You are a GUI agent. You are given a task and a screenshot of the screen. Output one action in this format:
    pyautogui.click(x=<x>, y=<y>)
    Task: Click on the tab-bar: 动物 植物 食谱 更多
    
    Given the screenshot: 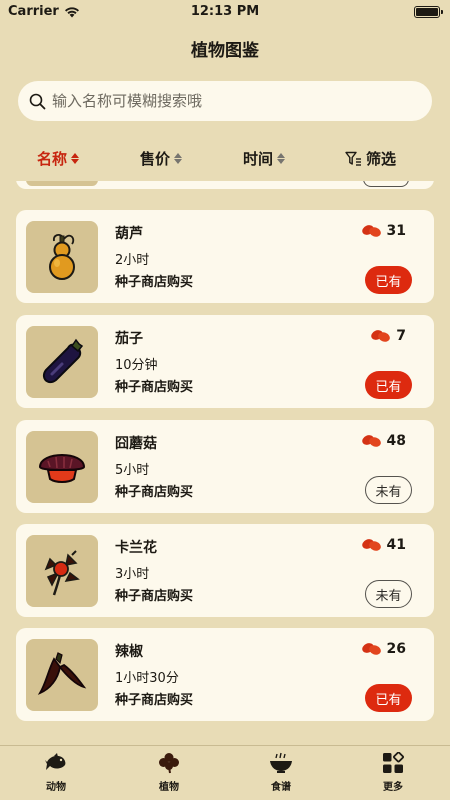 What is the action you would take?
    pyautogui.click(x=225, y=772)
    